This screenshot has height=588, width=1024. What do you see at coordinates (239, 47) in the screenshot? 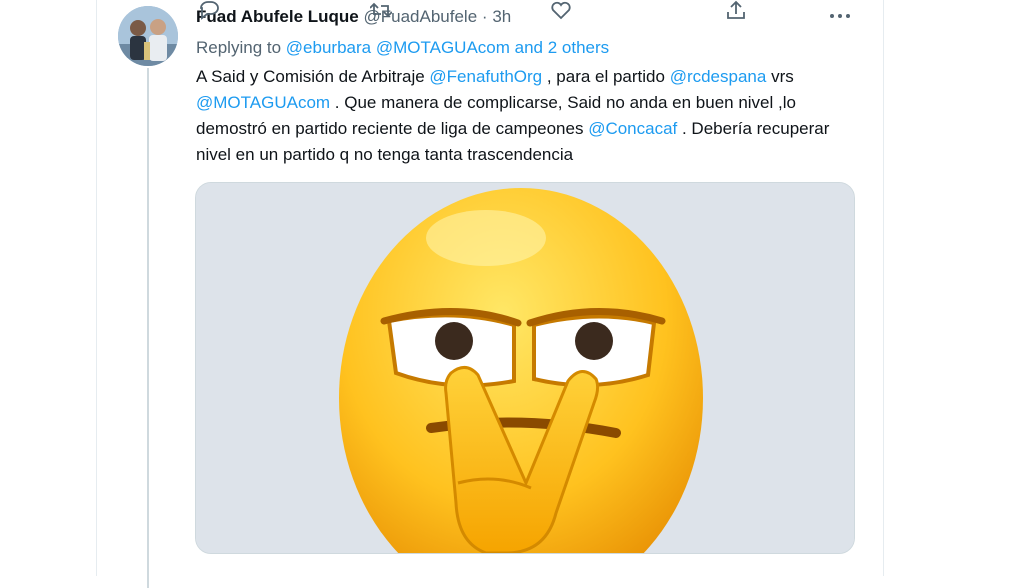
I see `replying-to-label: Replying to` at bounding box center [239, 47].